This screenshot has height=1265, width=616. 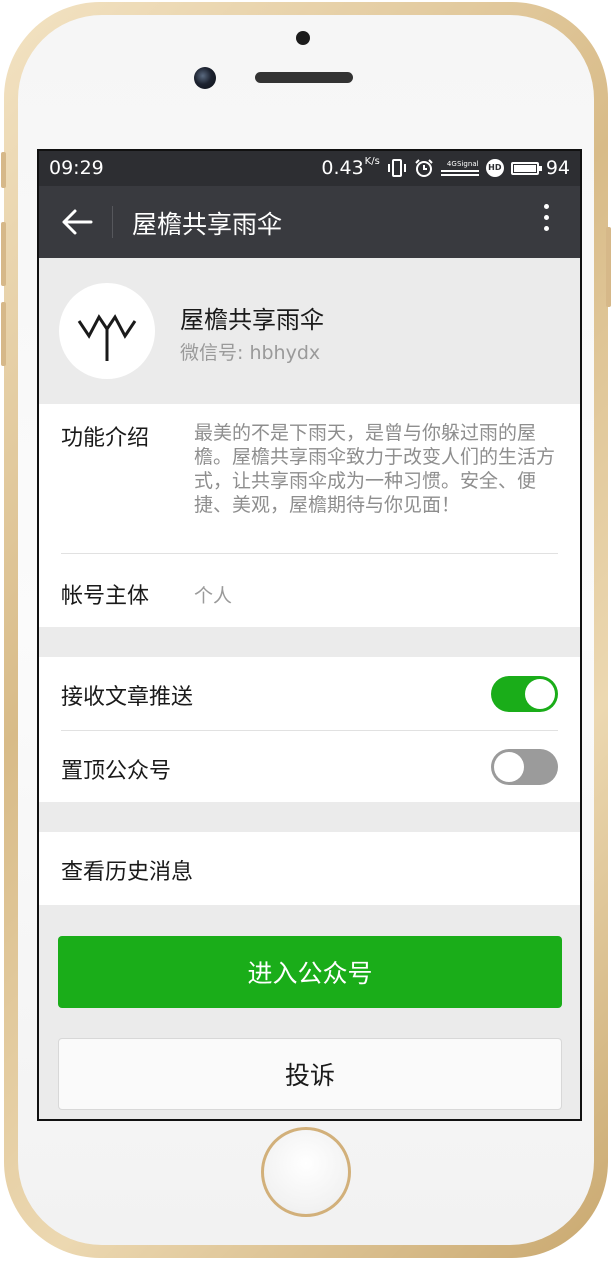 What do you see at coordinates (424, 168) in the screenshot?
I see `alarm-clock-icon` at bounding box center [424, 168].